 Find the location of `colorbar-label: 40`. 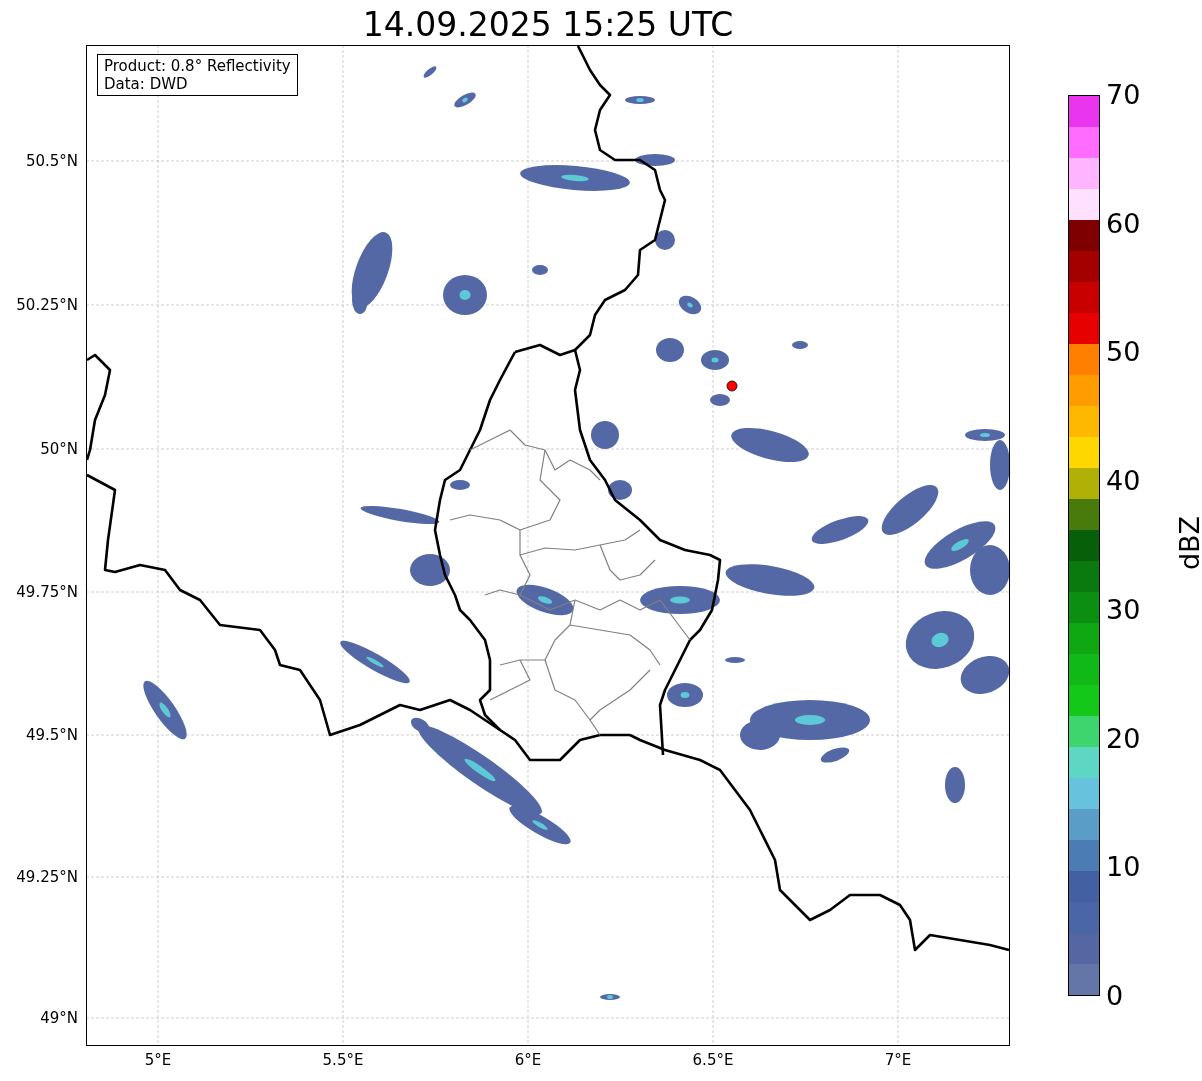

colorbar-label: 40 is located at coordinates (1124, 481).